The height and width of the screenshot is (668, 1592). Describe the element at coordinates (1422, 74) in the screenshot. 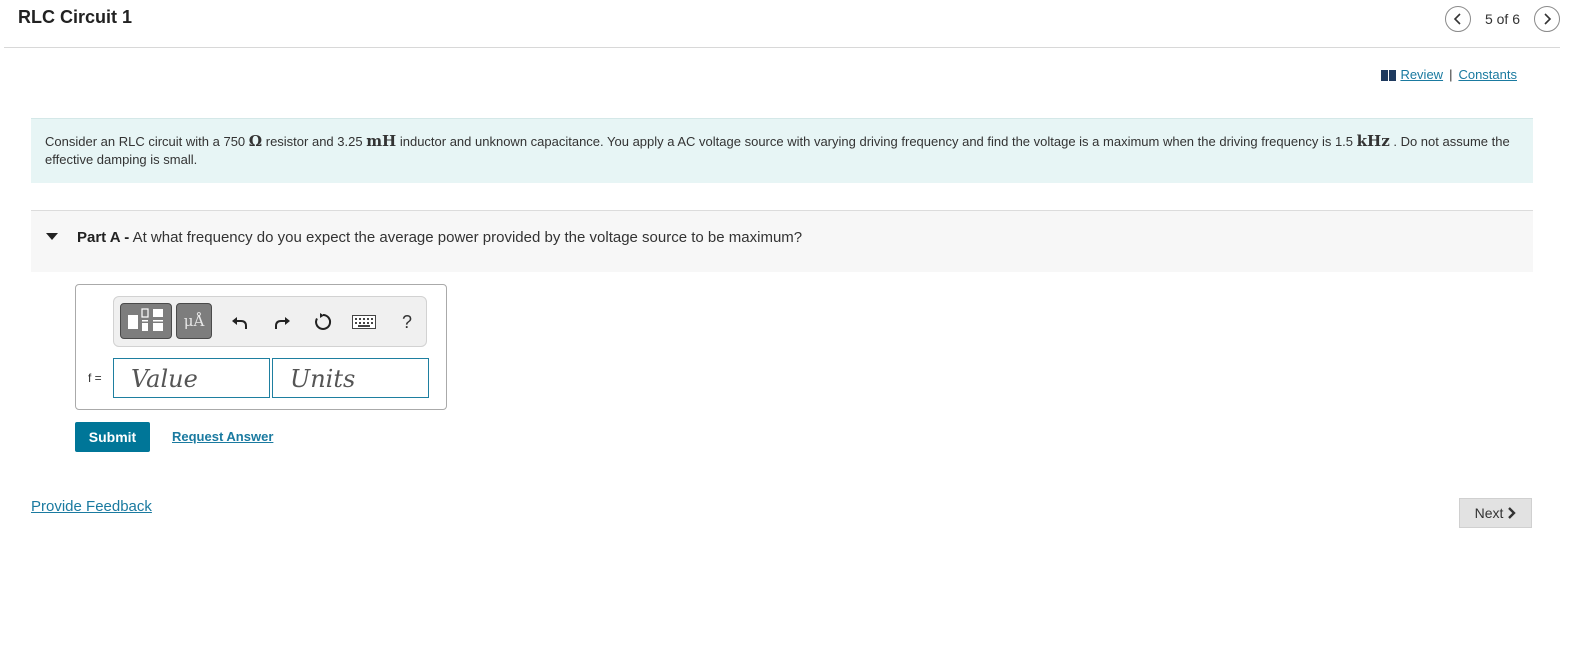

I see `review-label: Review` at that location.